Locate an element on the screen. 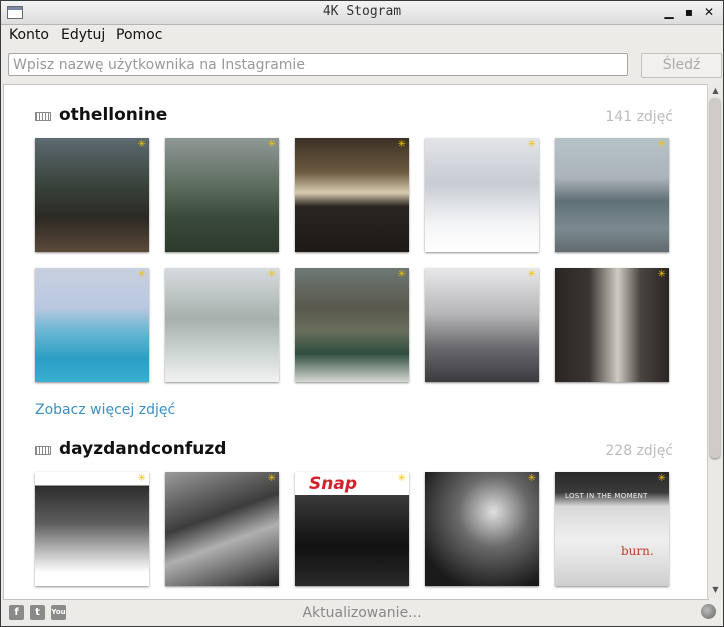 The height and width of the screenshot is (627, 724). section-username: dayzdandconfuzd is located at coordinates (143, 449).